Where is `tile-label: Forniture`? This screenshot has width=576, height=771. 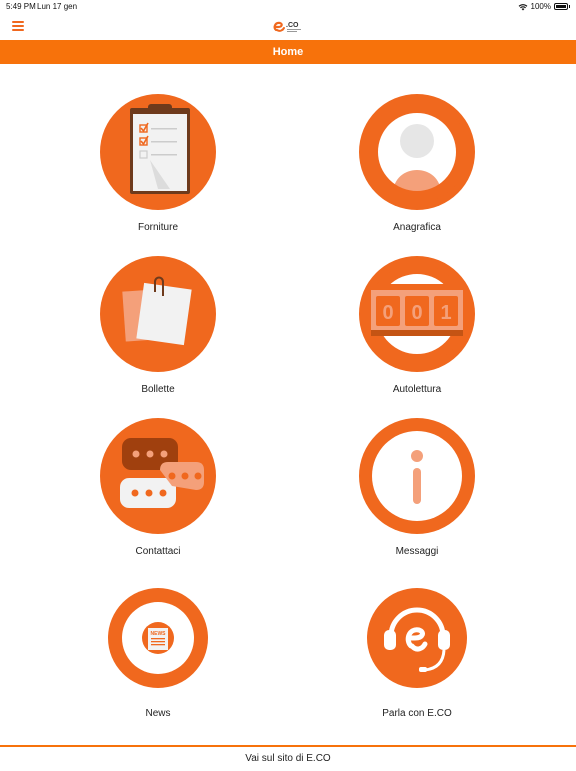 tile-label: Forniture is located at coordinates (157, 227).